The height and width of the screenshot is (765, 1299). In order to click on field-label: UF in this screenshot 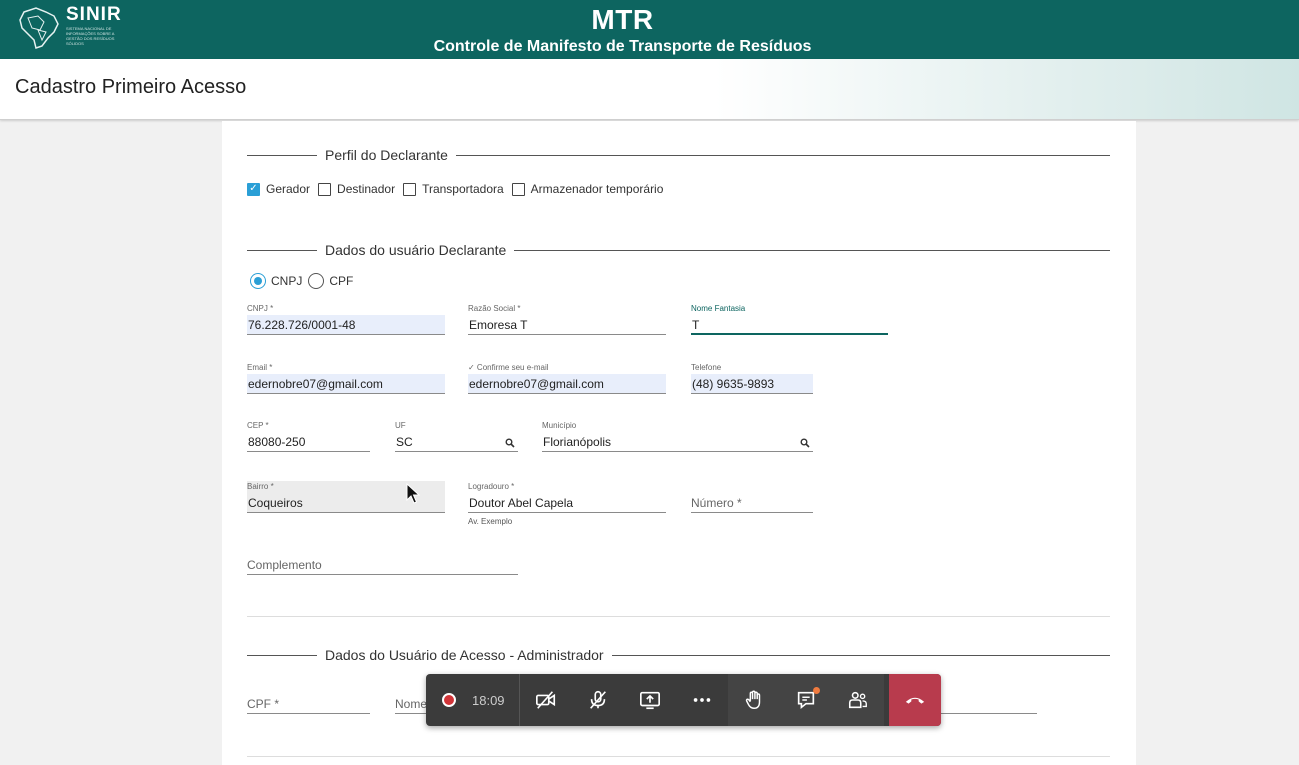, I will do `click(400, 425)`.